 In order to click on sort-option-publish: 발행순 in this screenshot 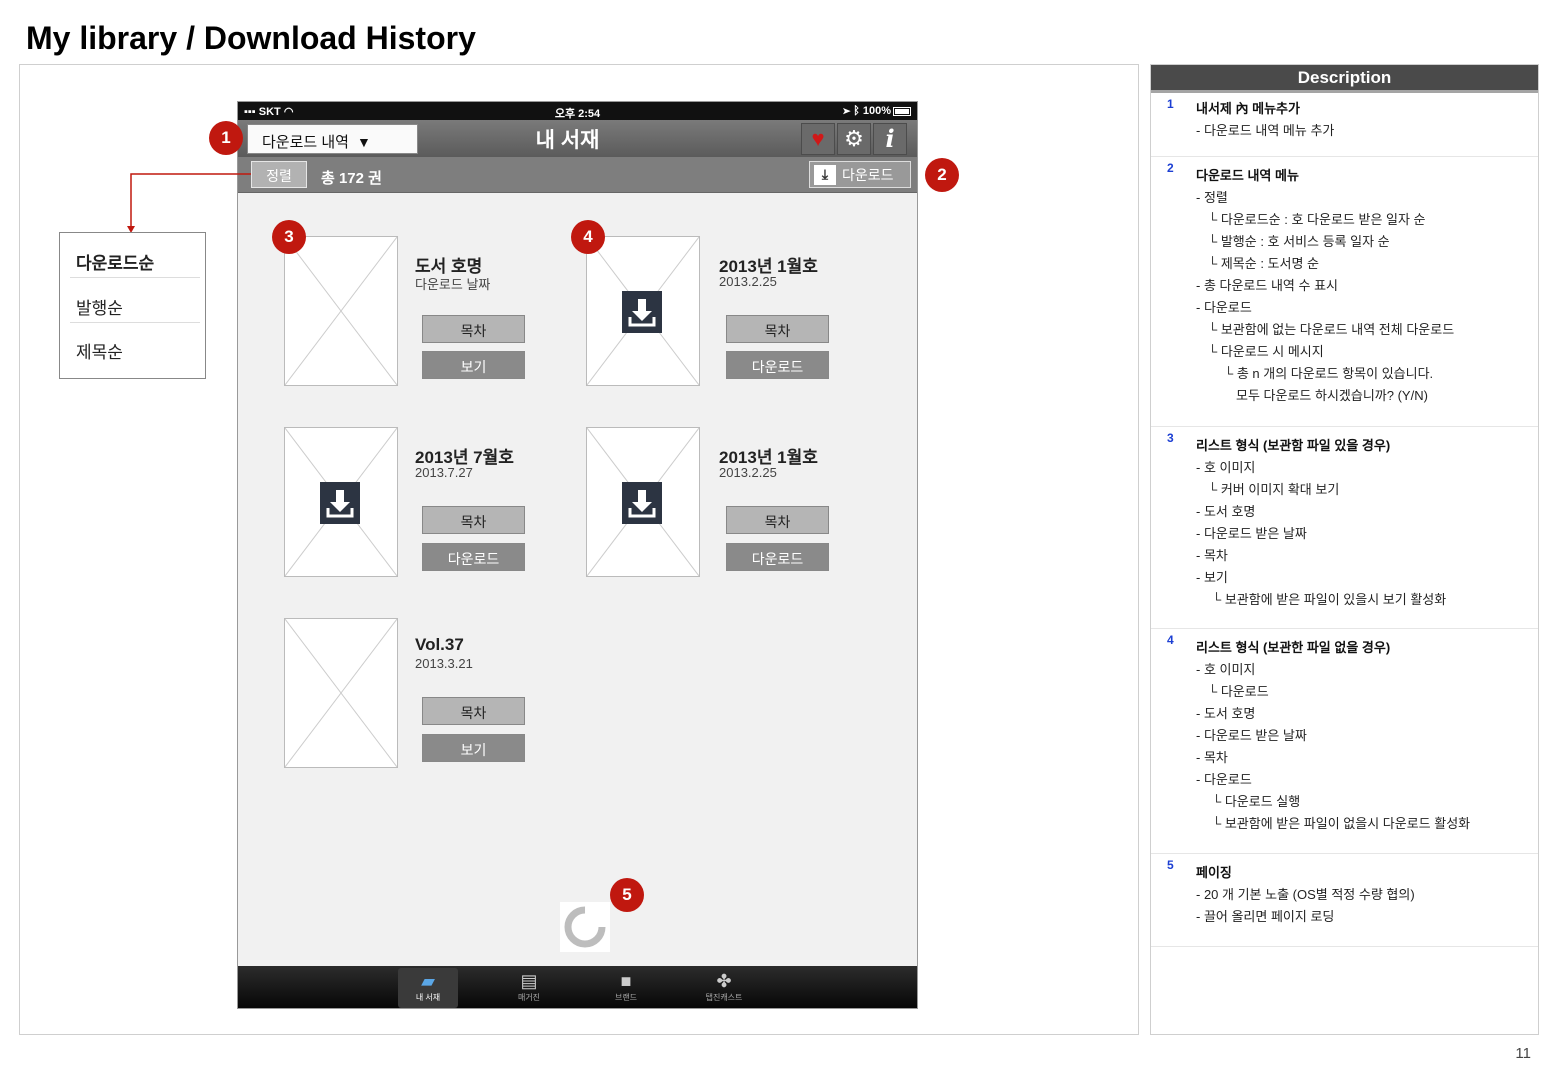, I will do `click(133, 306)`.